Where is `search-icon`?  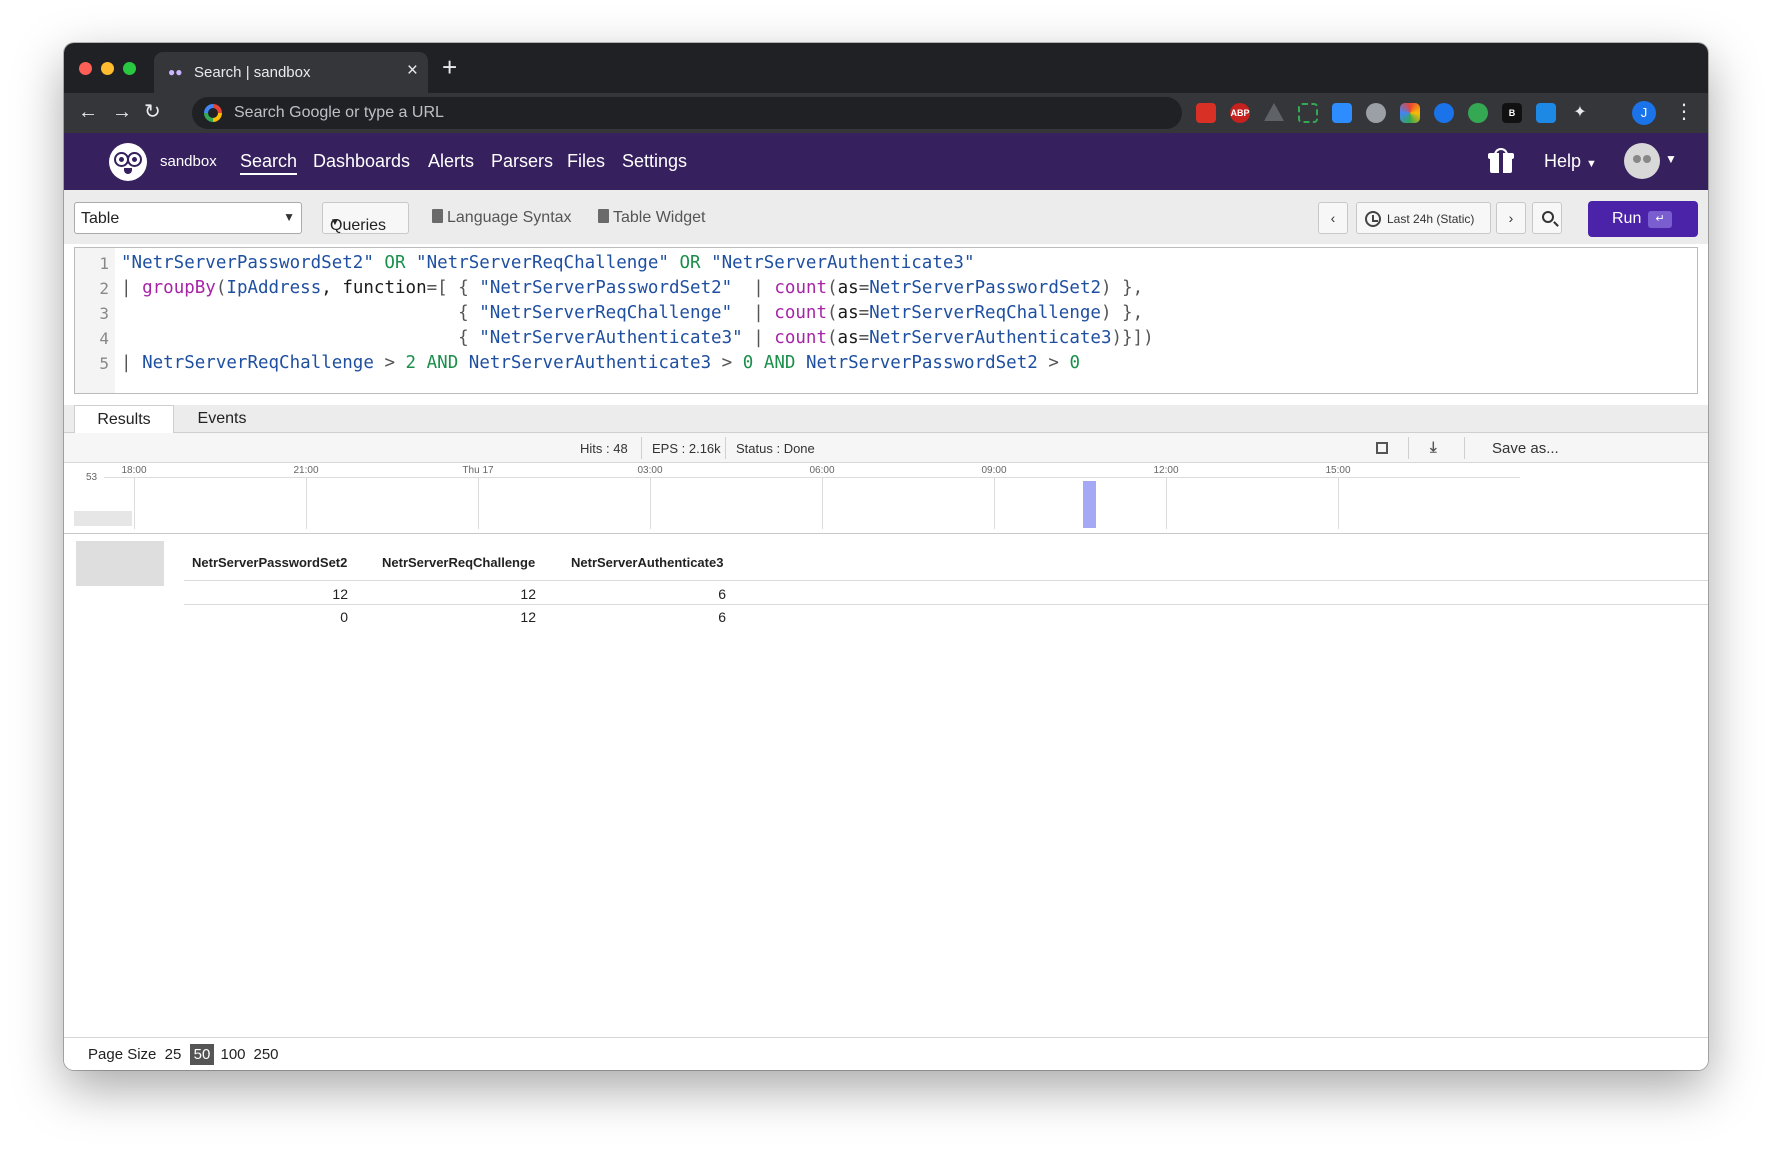 search-icon is located at coordinates (1548, 217).